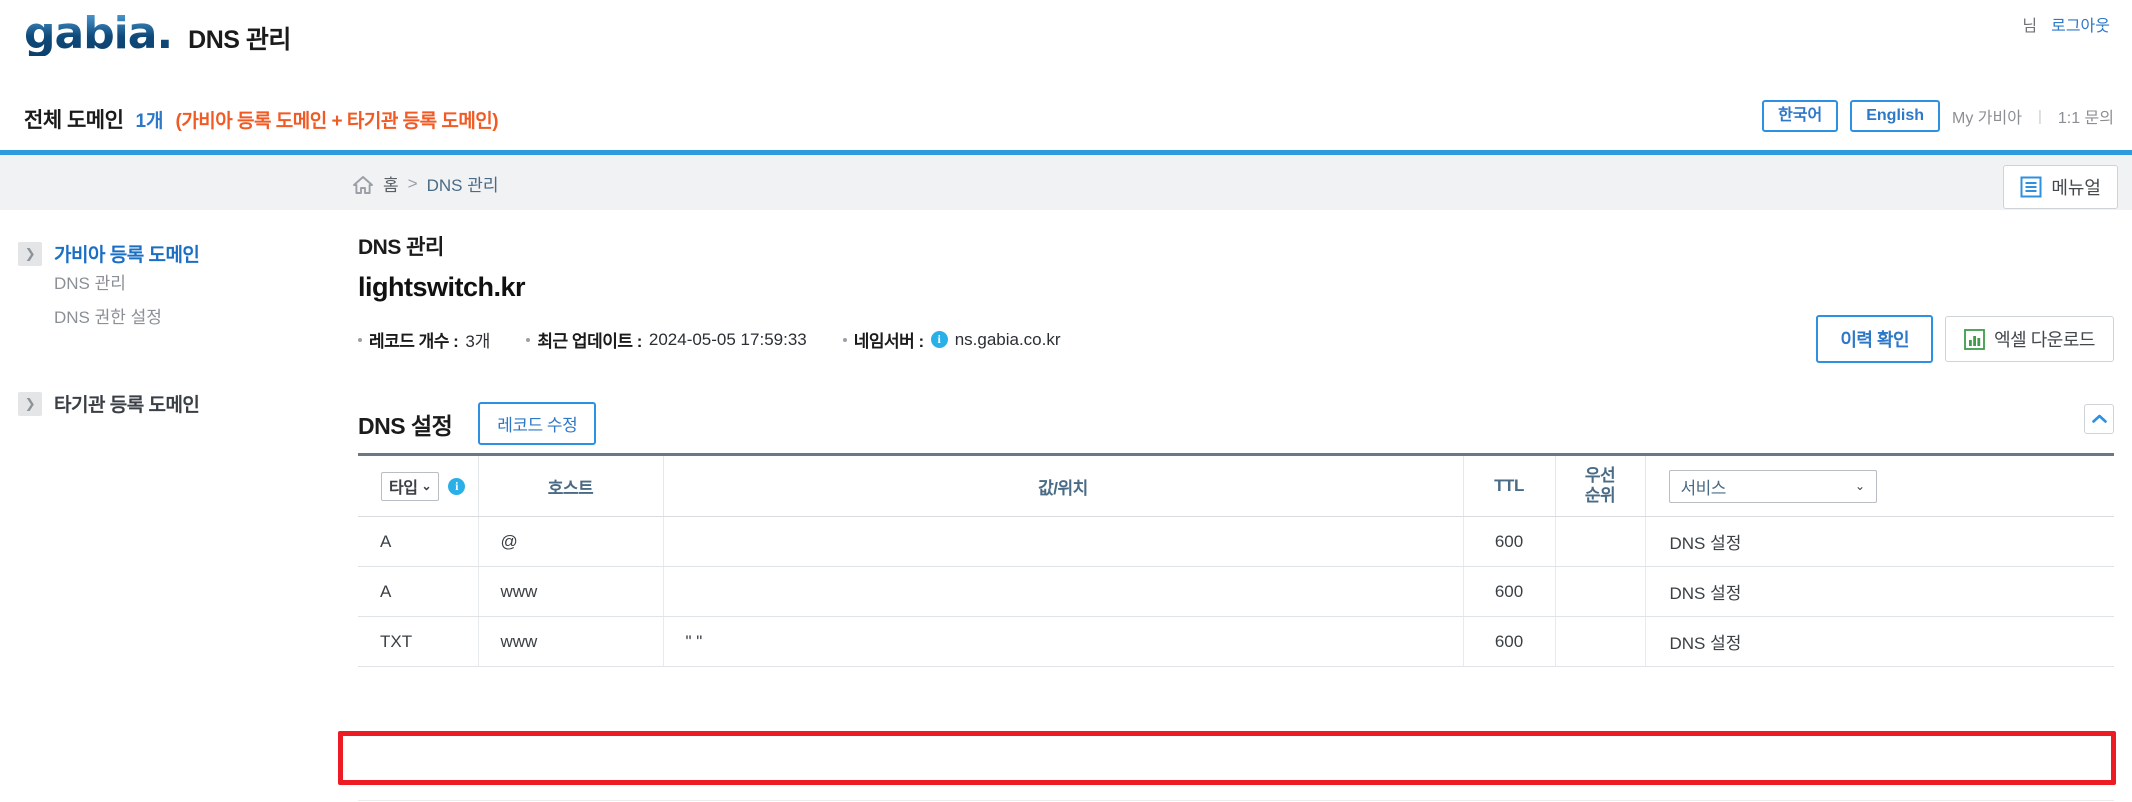 The height and width of the screenshot is (802, 2132). Describe the element at coordinates (2030, 26) in the screenshot. I see `user-name-suffix: 님` at that location.